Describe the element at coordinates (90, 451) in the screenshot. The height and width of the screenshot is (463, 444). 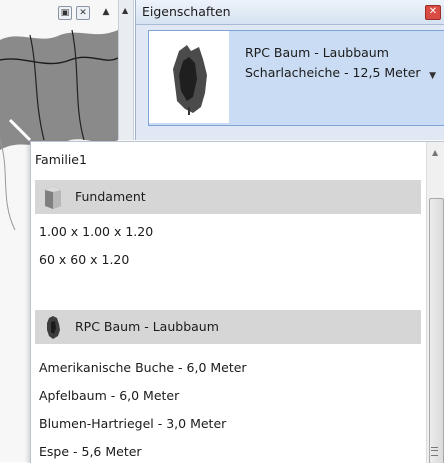
I see `list-item: Espe - 5,6 Meter` at that location.